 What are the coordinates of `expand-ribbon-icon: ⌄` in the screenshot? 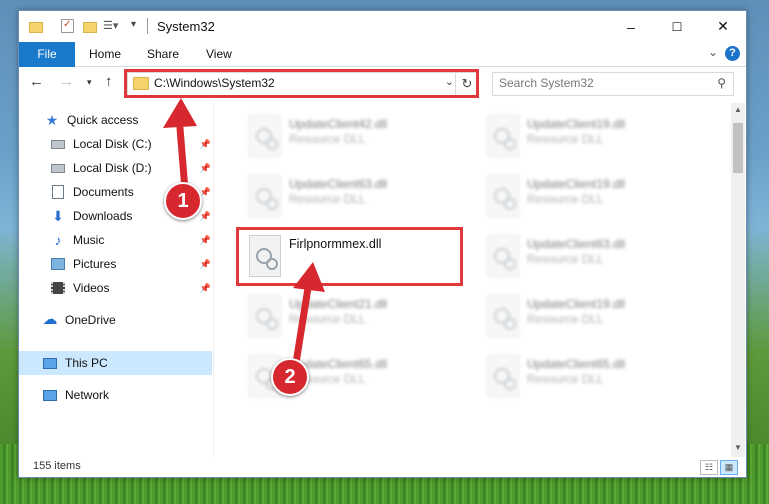 It's located at (713, 52).